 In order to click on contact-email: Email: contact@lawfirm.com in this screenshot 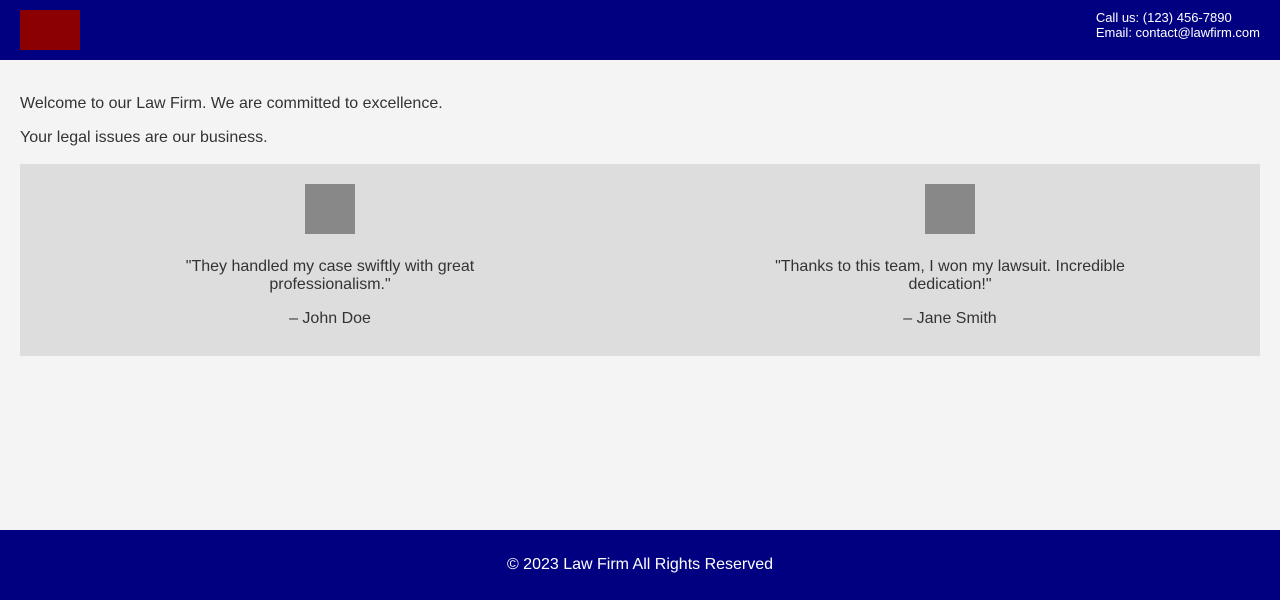, I will do `click(1178, 32)`.